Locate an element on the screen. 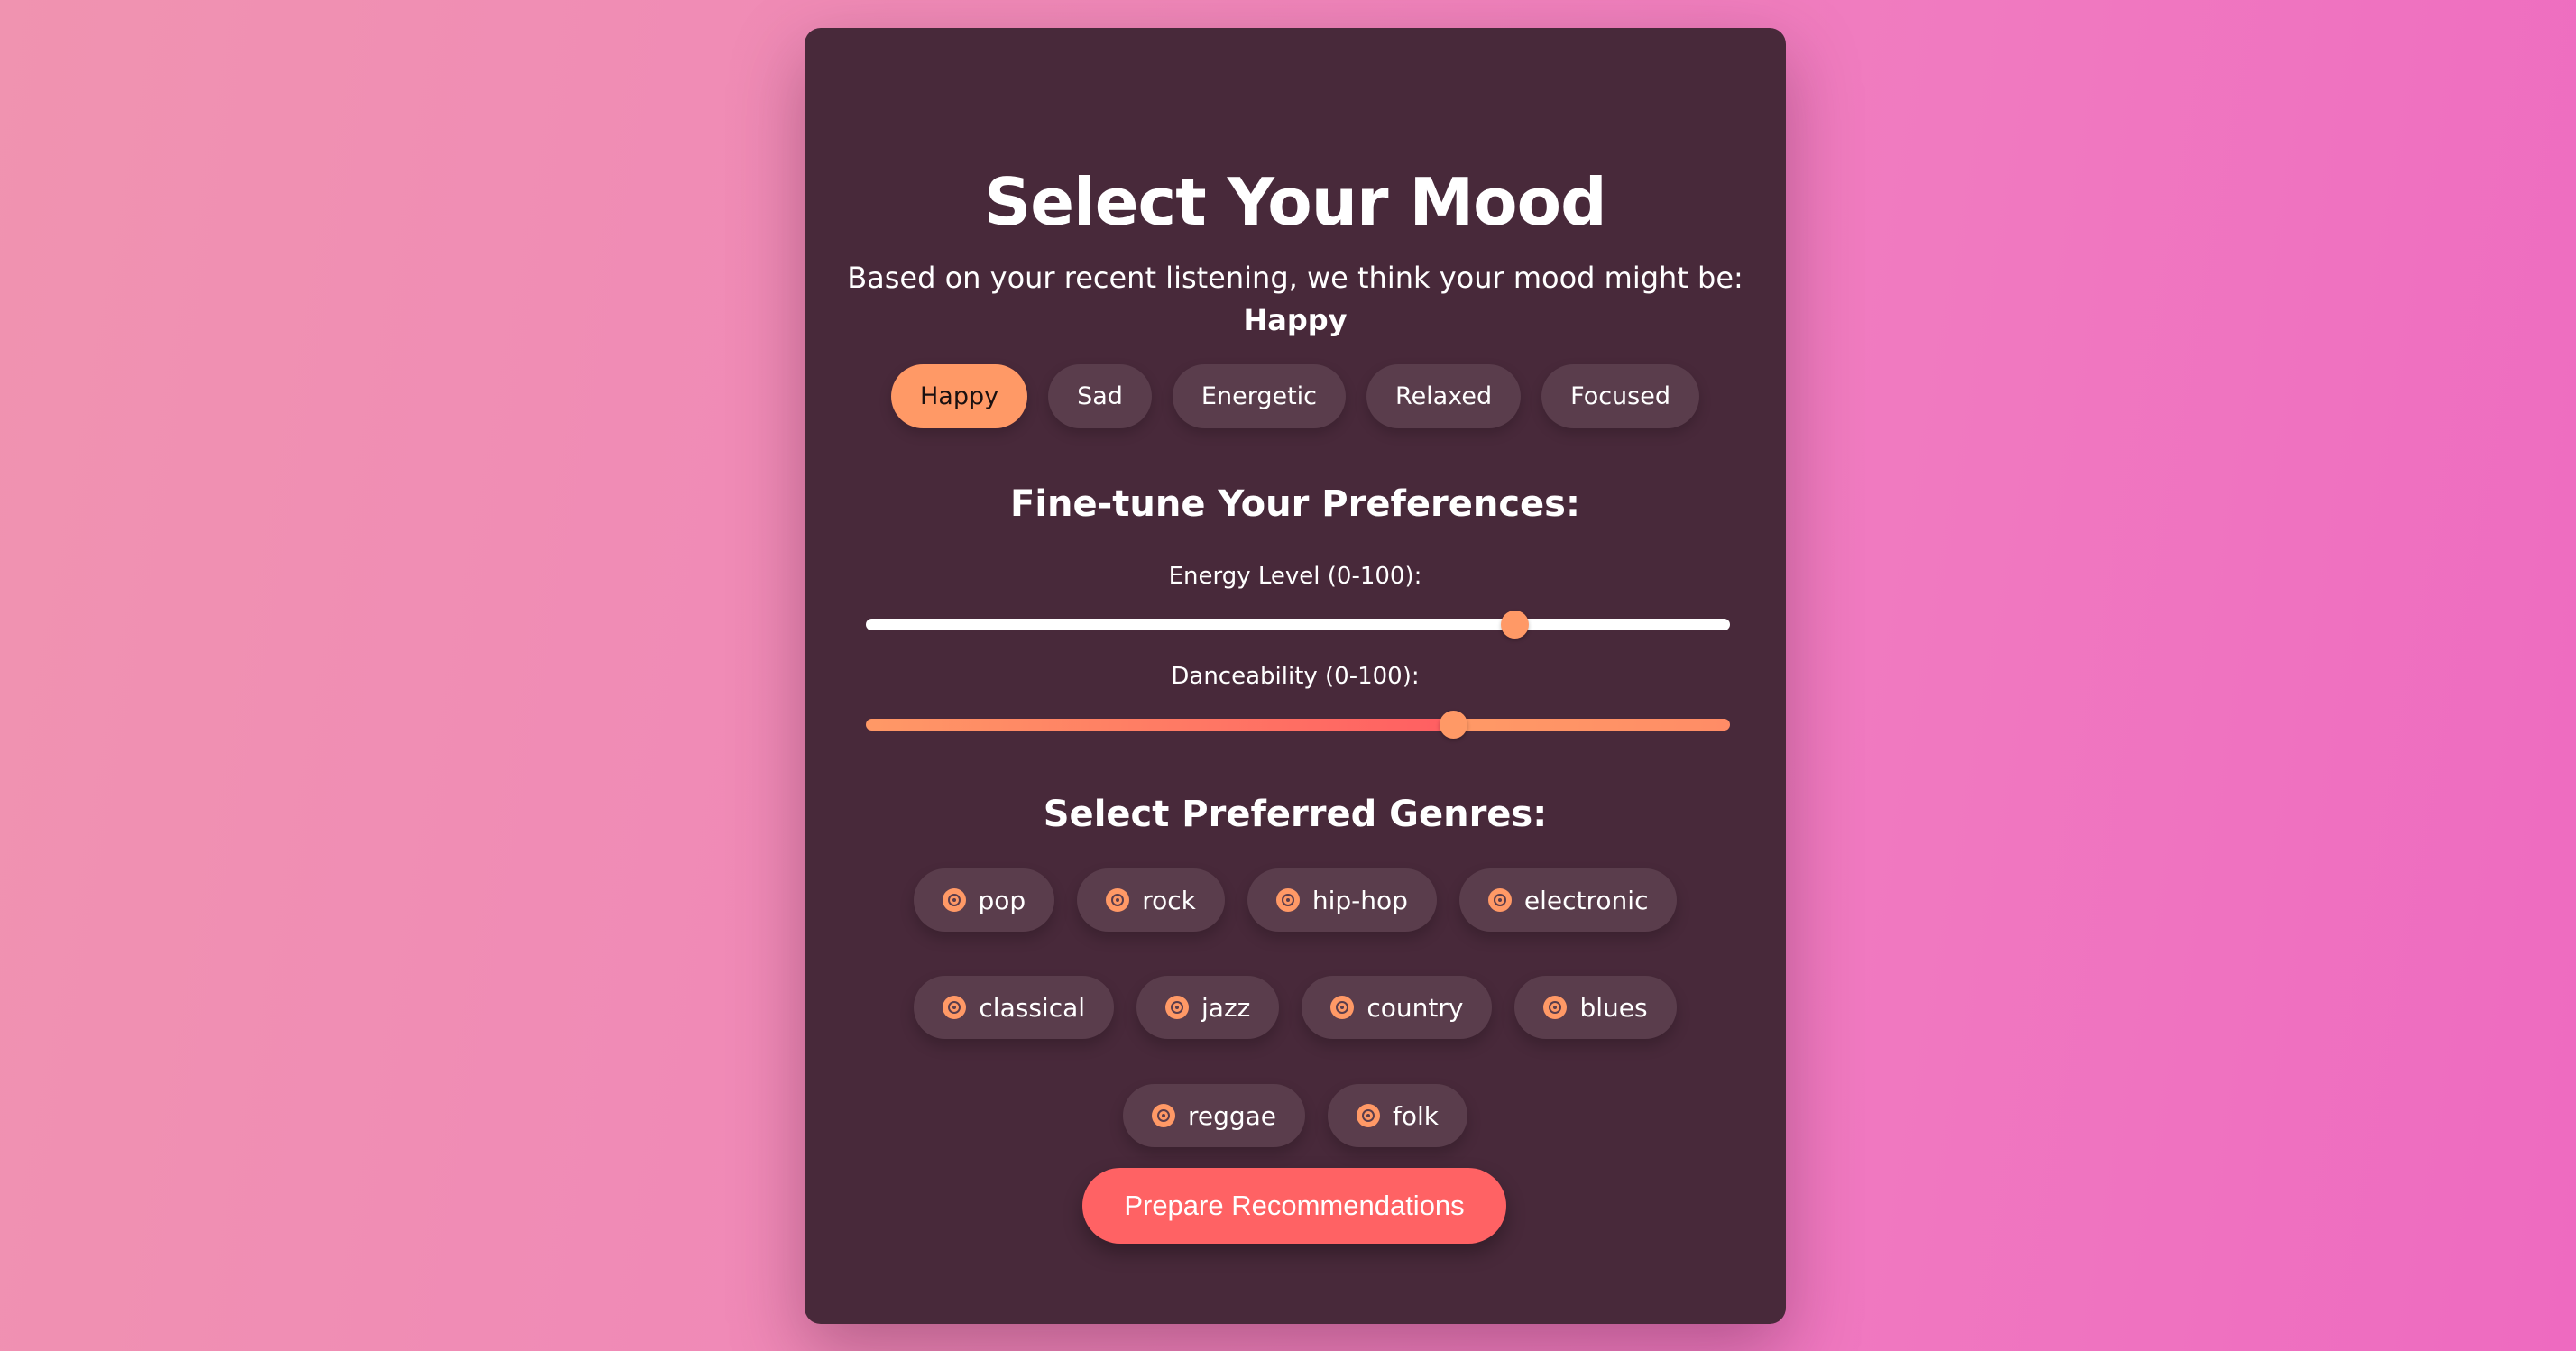 The width and height of the screenshot is (2576, 1351). danceability-label: Danceability (0-100): is located at coordinates (1296, 676).